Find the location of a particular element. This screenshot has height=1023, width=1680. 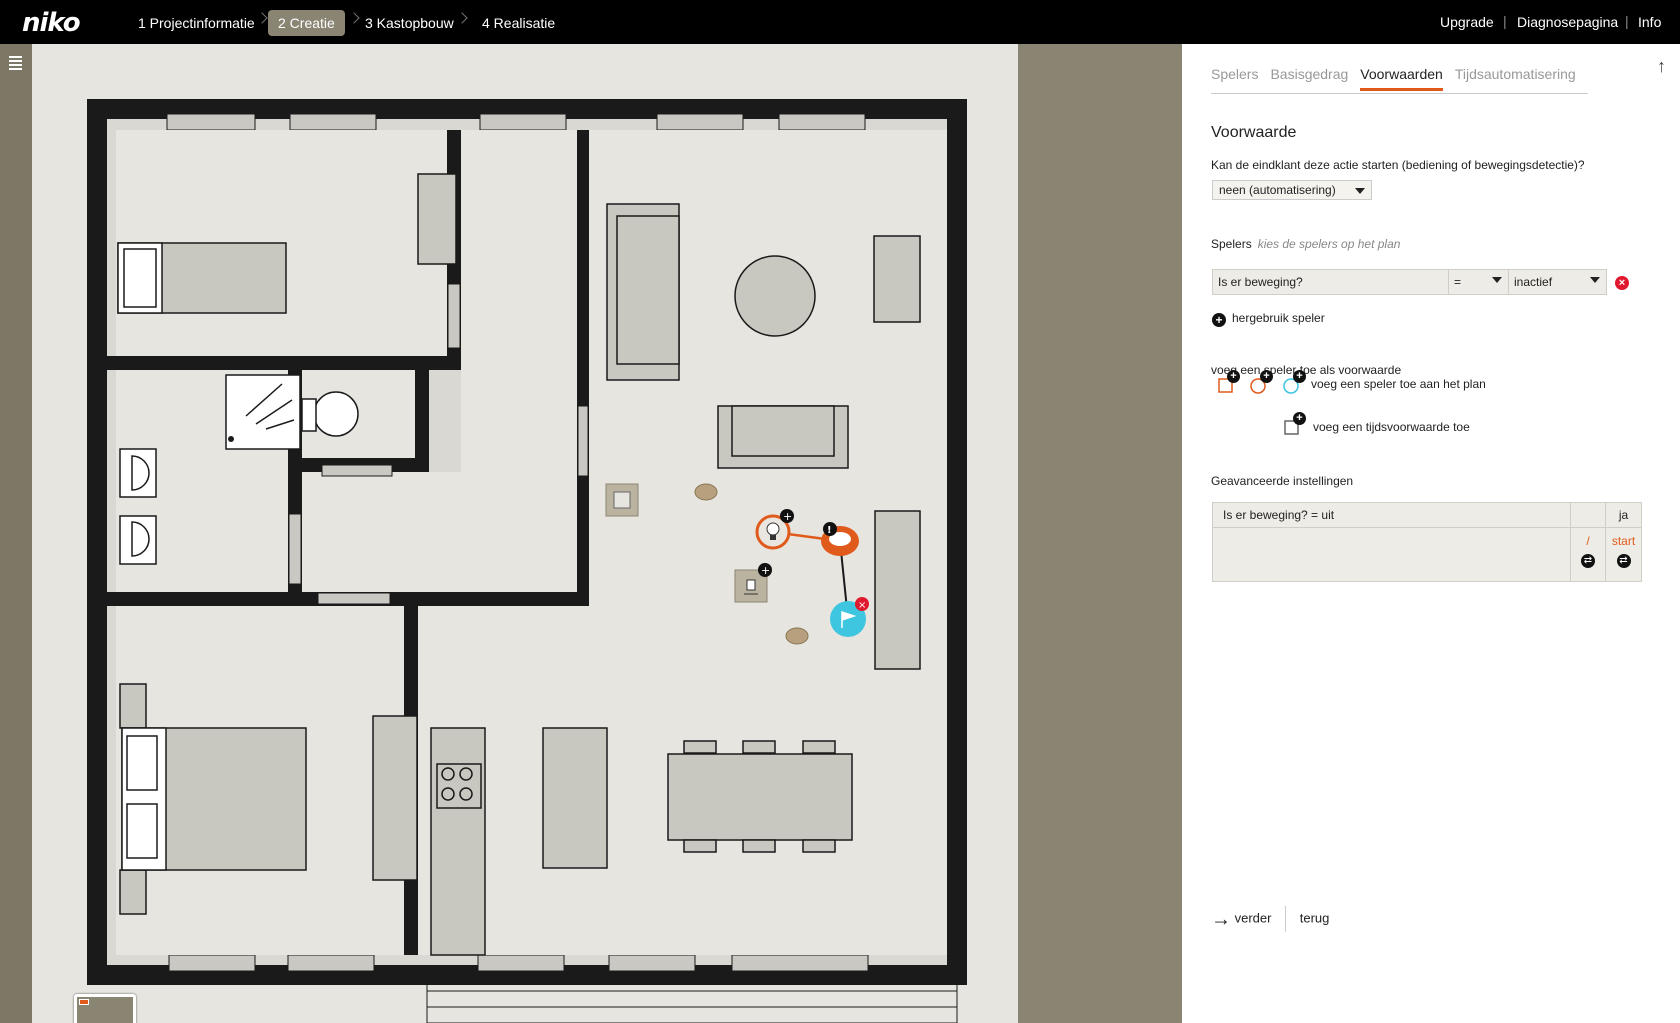

left-toolbar is located at coordinates (16, 533).